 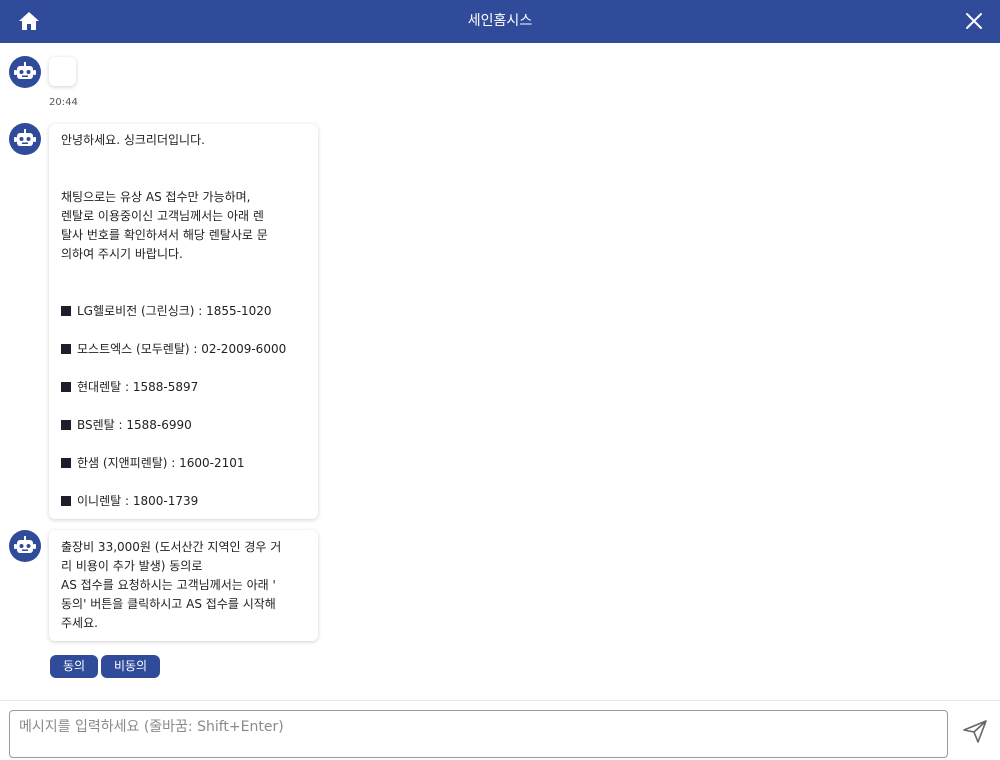 I want to click on close-button, so click(x=974, y=21).